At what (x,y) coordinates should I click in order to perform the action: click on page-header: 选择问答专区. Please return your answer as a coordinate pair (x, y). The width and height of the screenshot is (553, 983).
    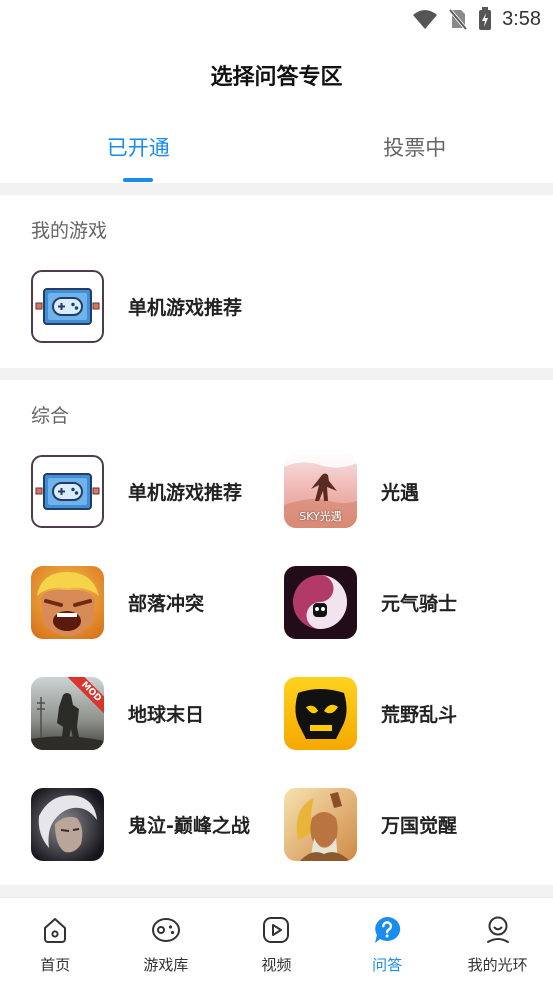
    Looking at the image, I should click on (276, 75).